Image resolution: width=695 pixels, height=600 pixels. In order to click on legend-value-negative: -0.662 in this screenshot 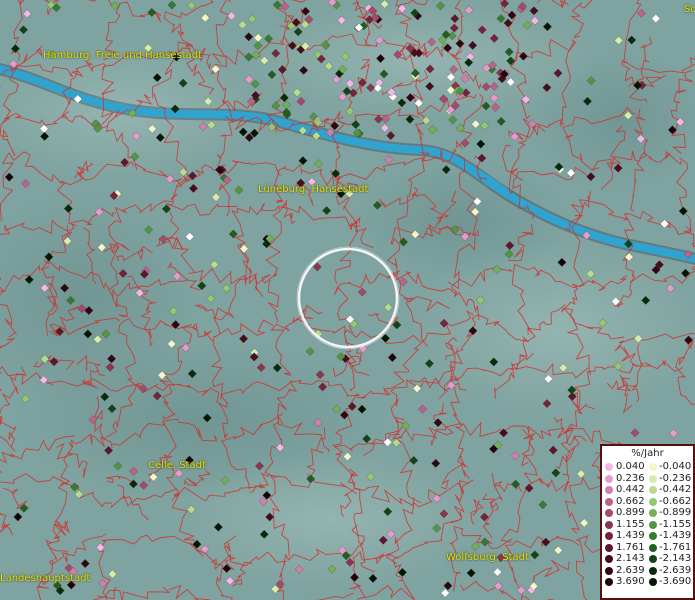, I will do `click(675, 501)`.